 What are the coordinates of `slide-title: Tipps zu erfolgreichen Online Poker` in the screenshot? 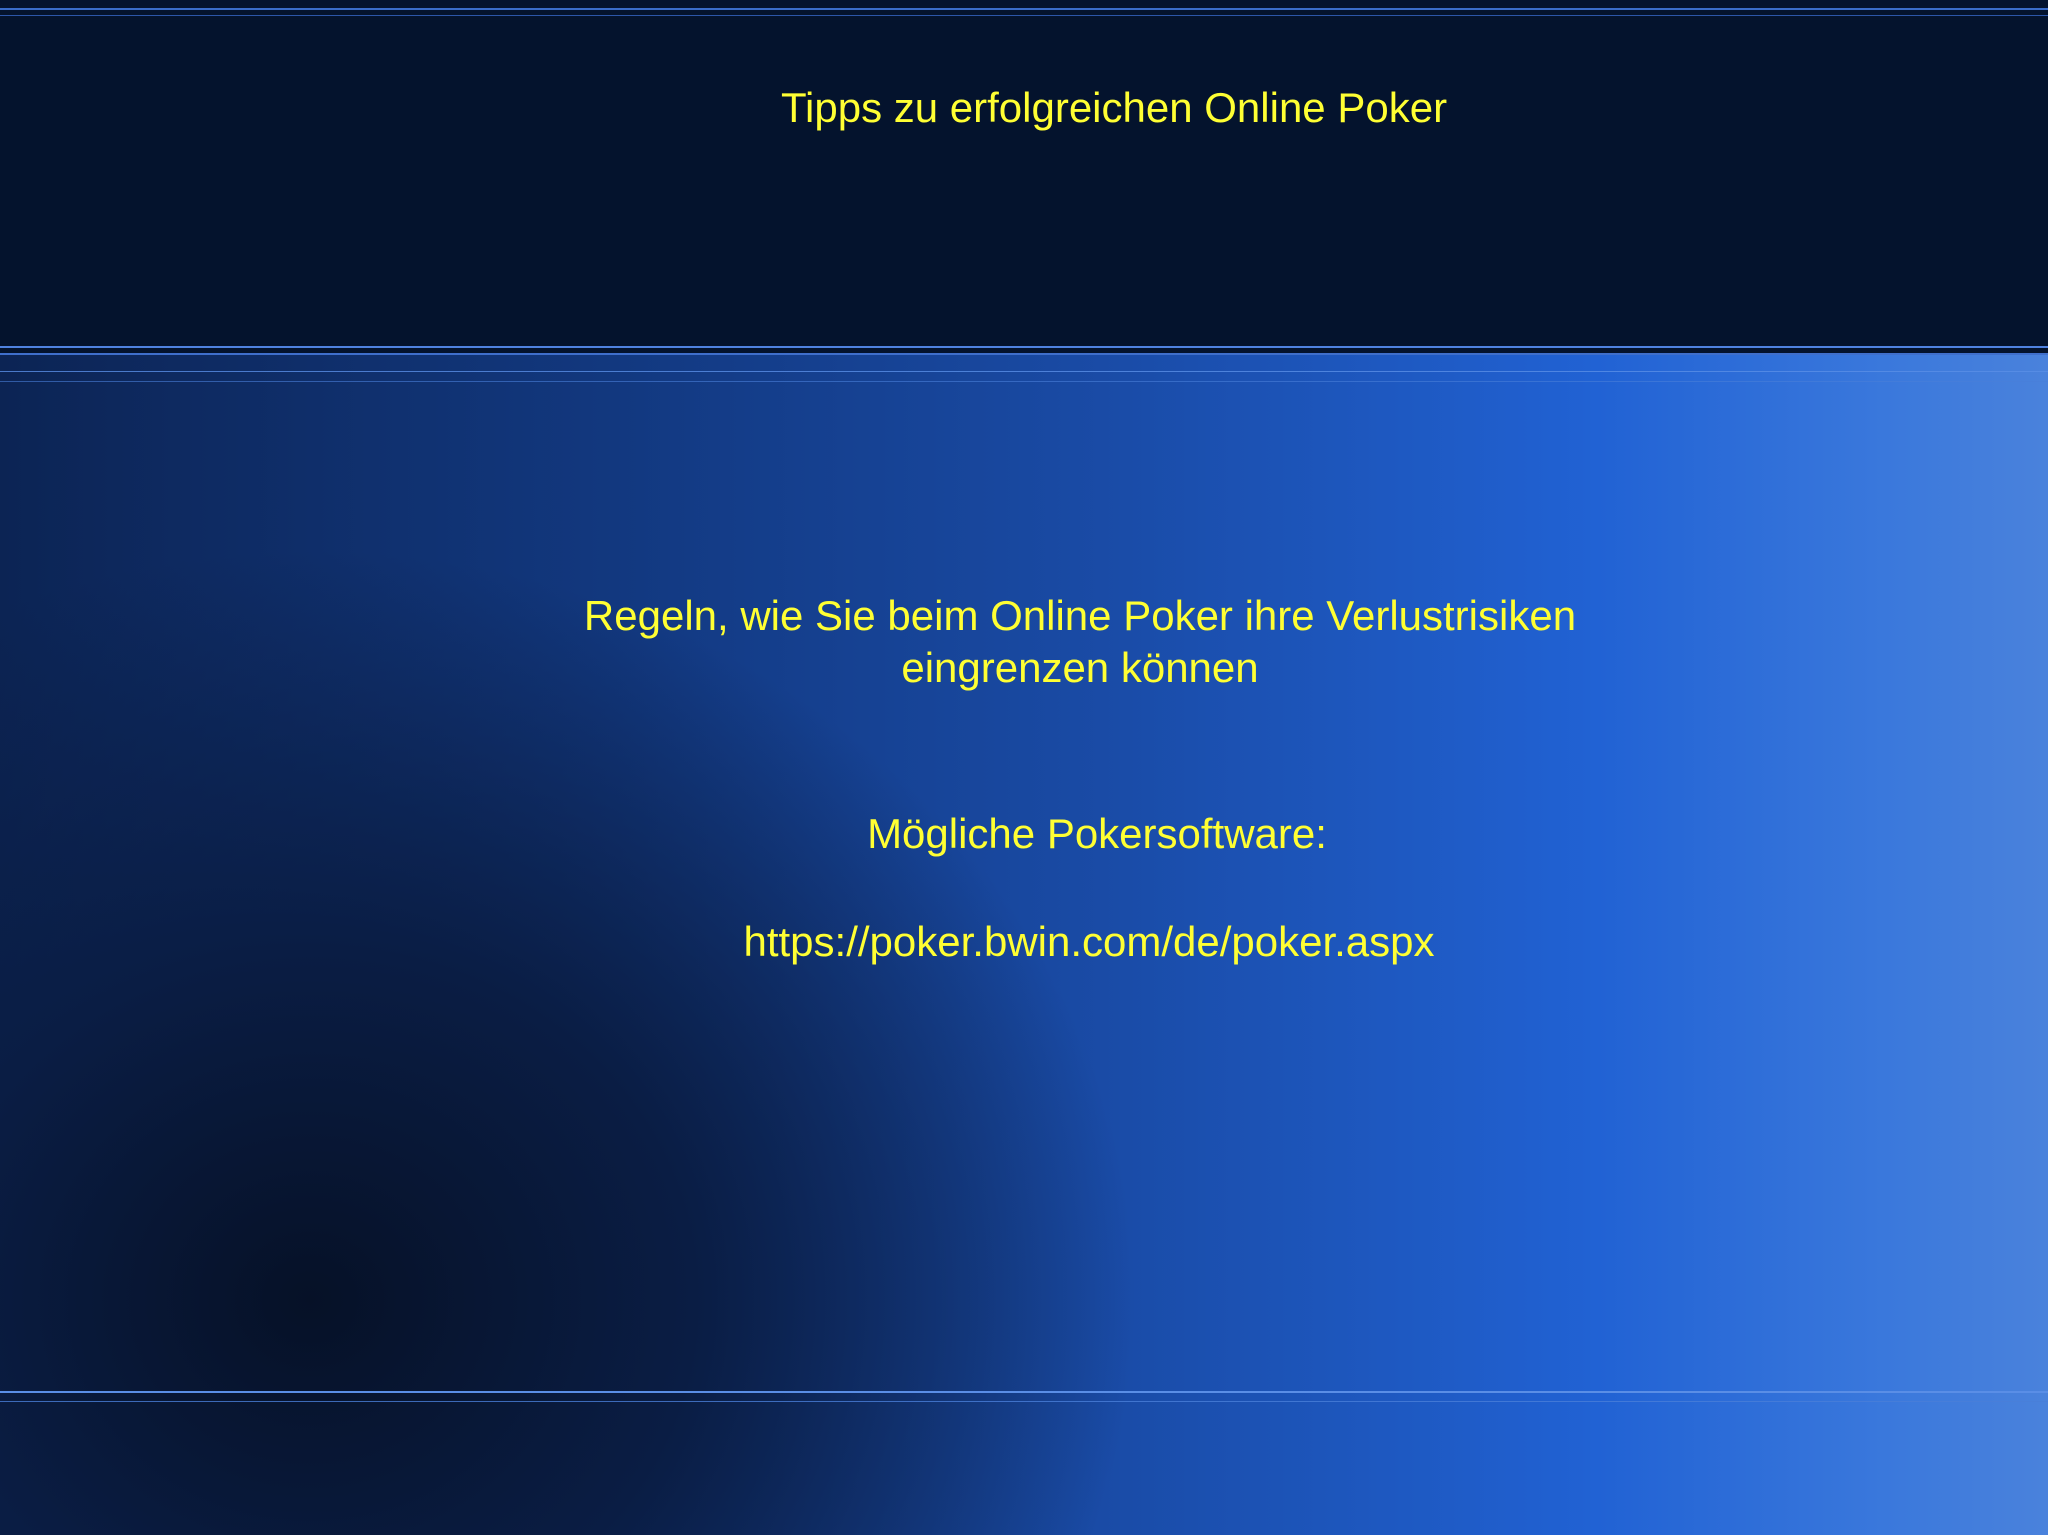 It's located at (1114, 107).